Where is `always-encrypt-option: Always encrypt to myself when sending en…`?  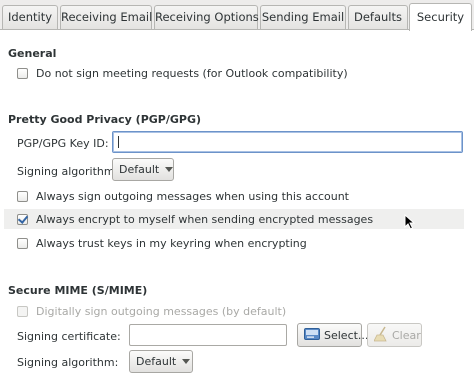 always-encrypt-option: Always encrypt to myself when sending en… is located at coordinates (195, 219).